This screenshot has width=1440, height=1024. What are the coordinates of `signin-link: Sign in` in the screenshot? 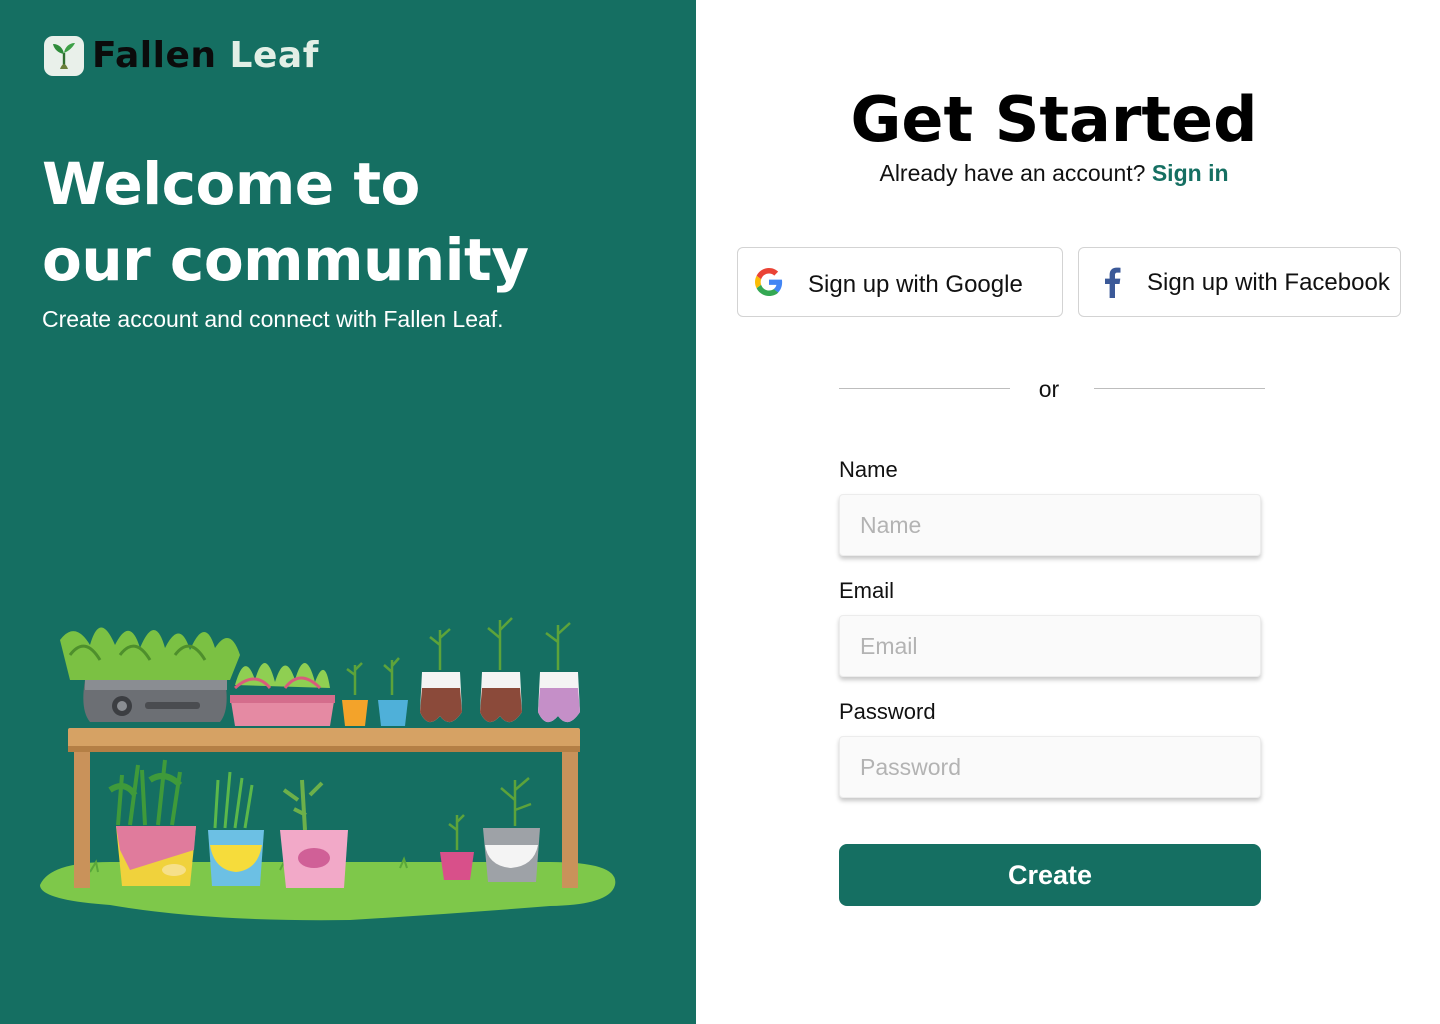 It's located at (1190, 173).